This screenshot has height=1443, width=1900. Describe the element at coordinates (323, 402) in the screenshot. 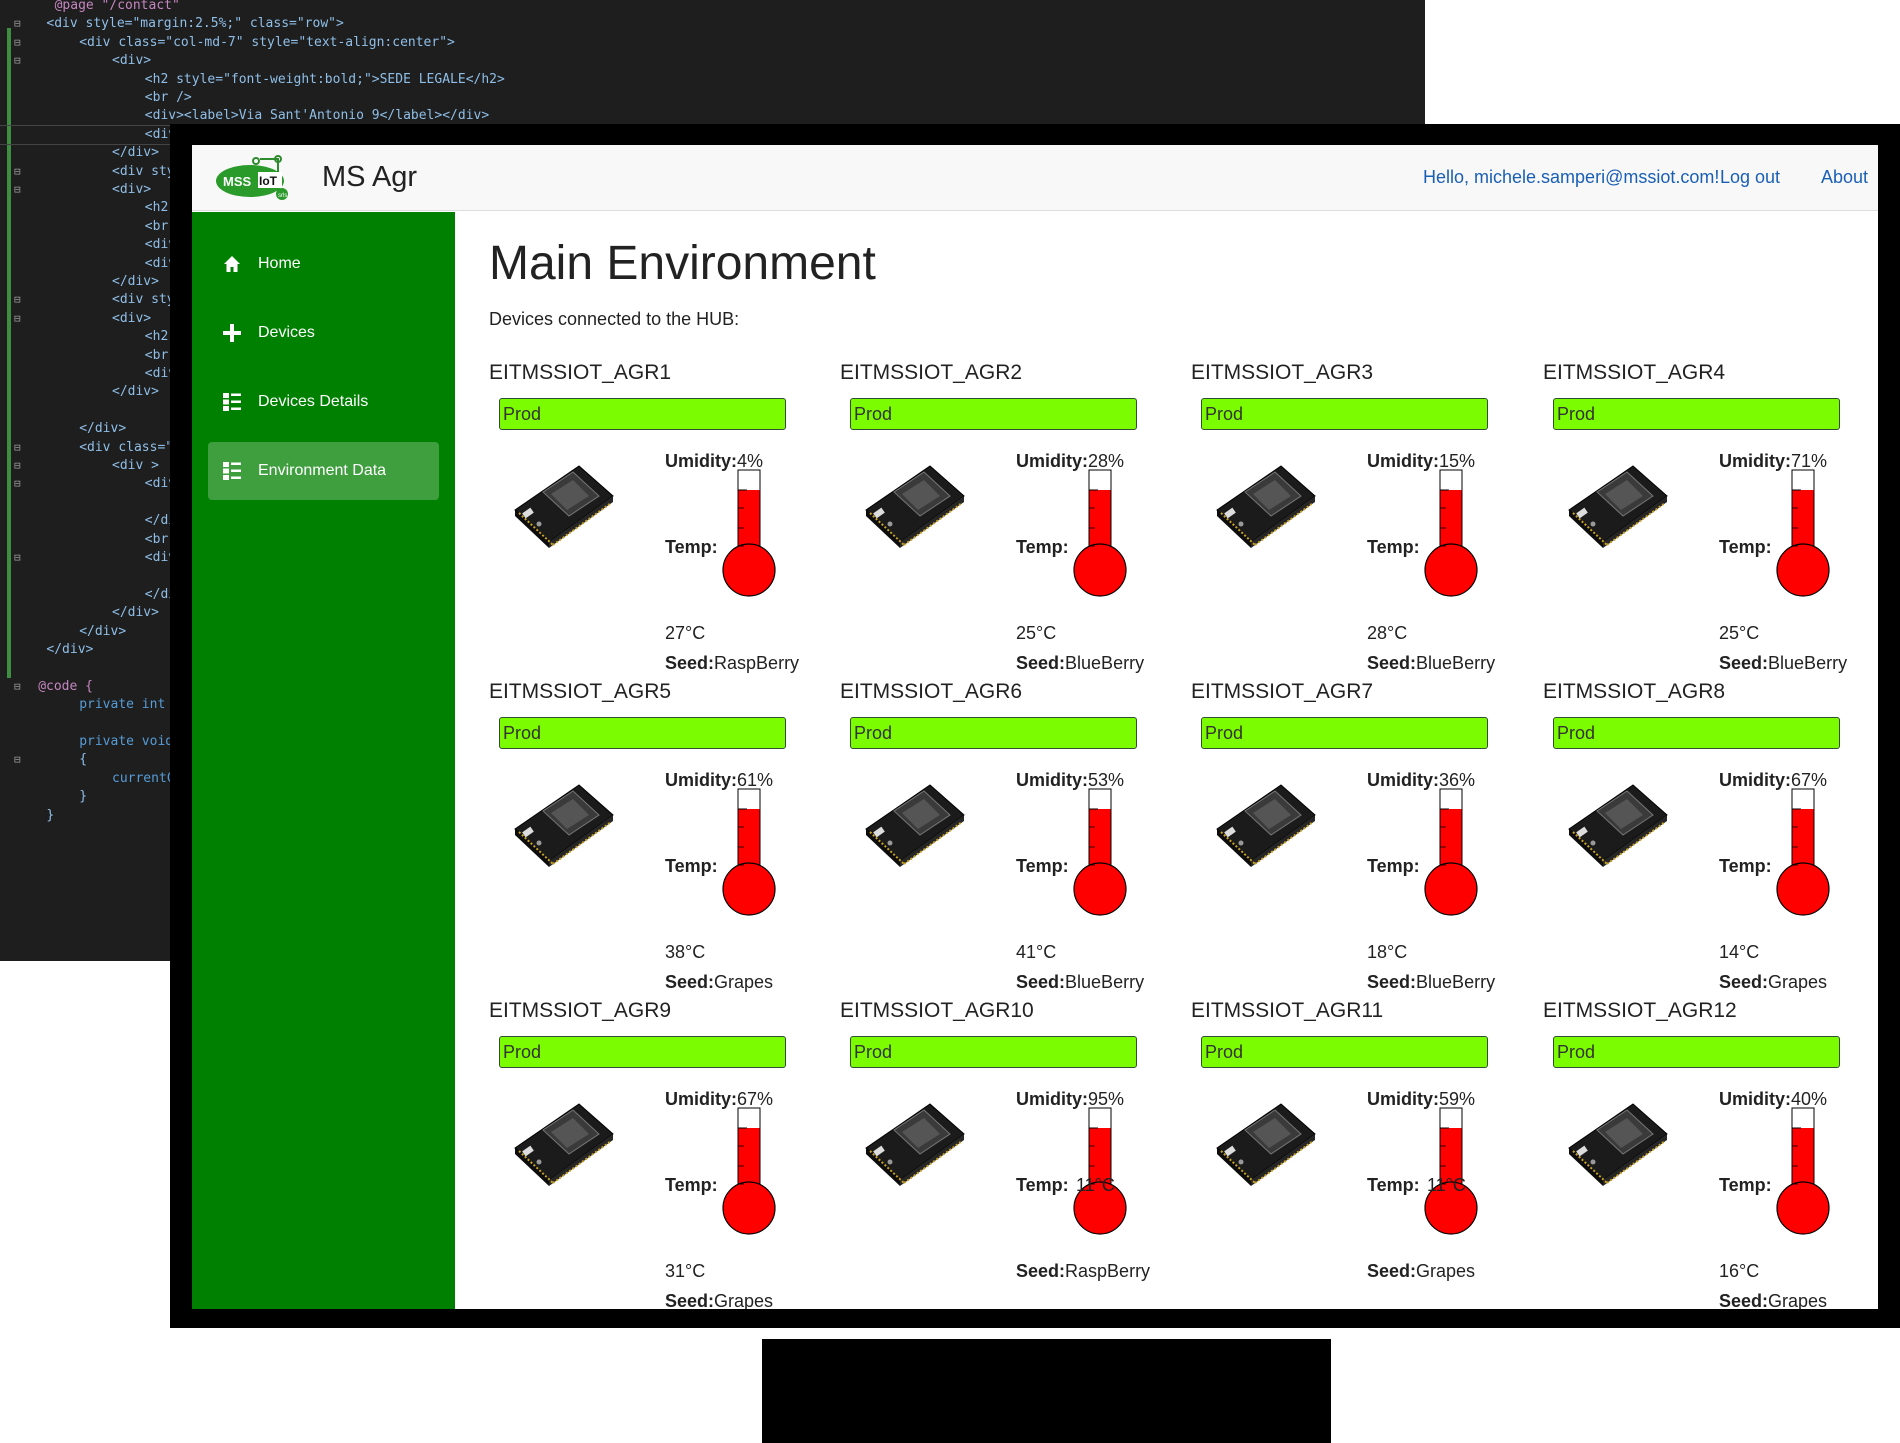

I see `sidebar-item-devices-details: Devices Details` at that location.